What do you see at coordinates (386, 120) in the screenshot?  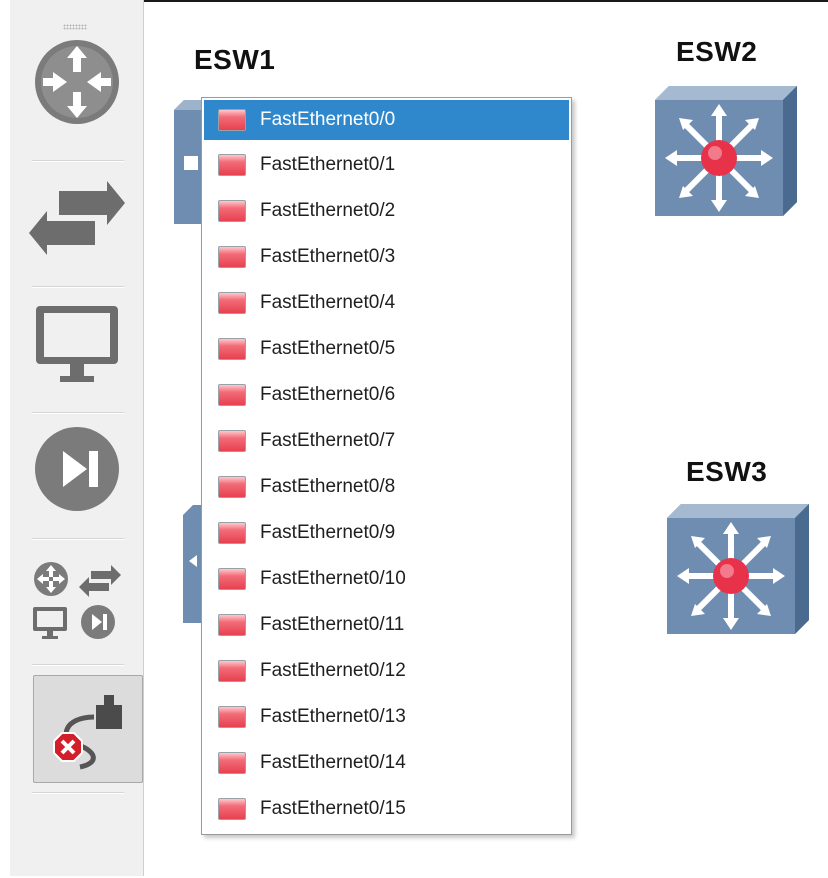 I see `menu-item-interface: FastEthernet0/0` at bounding box center [386, 120].